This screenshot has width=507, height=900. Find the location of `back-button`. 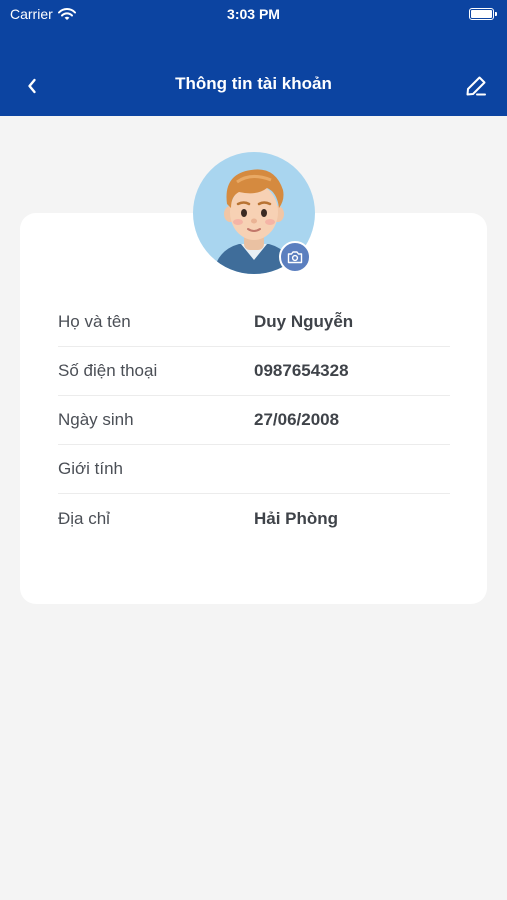

back-button is located at coordinates (32, 86).